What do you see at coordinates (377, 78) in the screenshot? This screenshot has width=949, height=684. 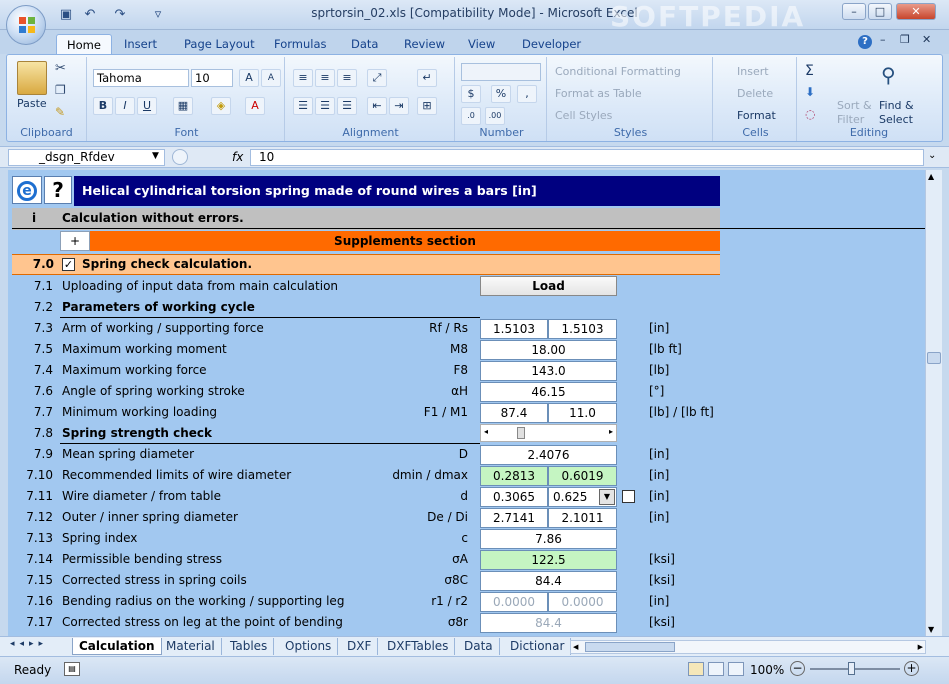 I see `orientation-icon: ⤢` at bounding box center [377, 78].